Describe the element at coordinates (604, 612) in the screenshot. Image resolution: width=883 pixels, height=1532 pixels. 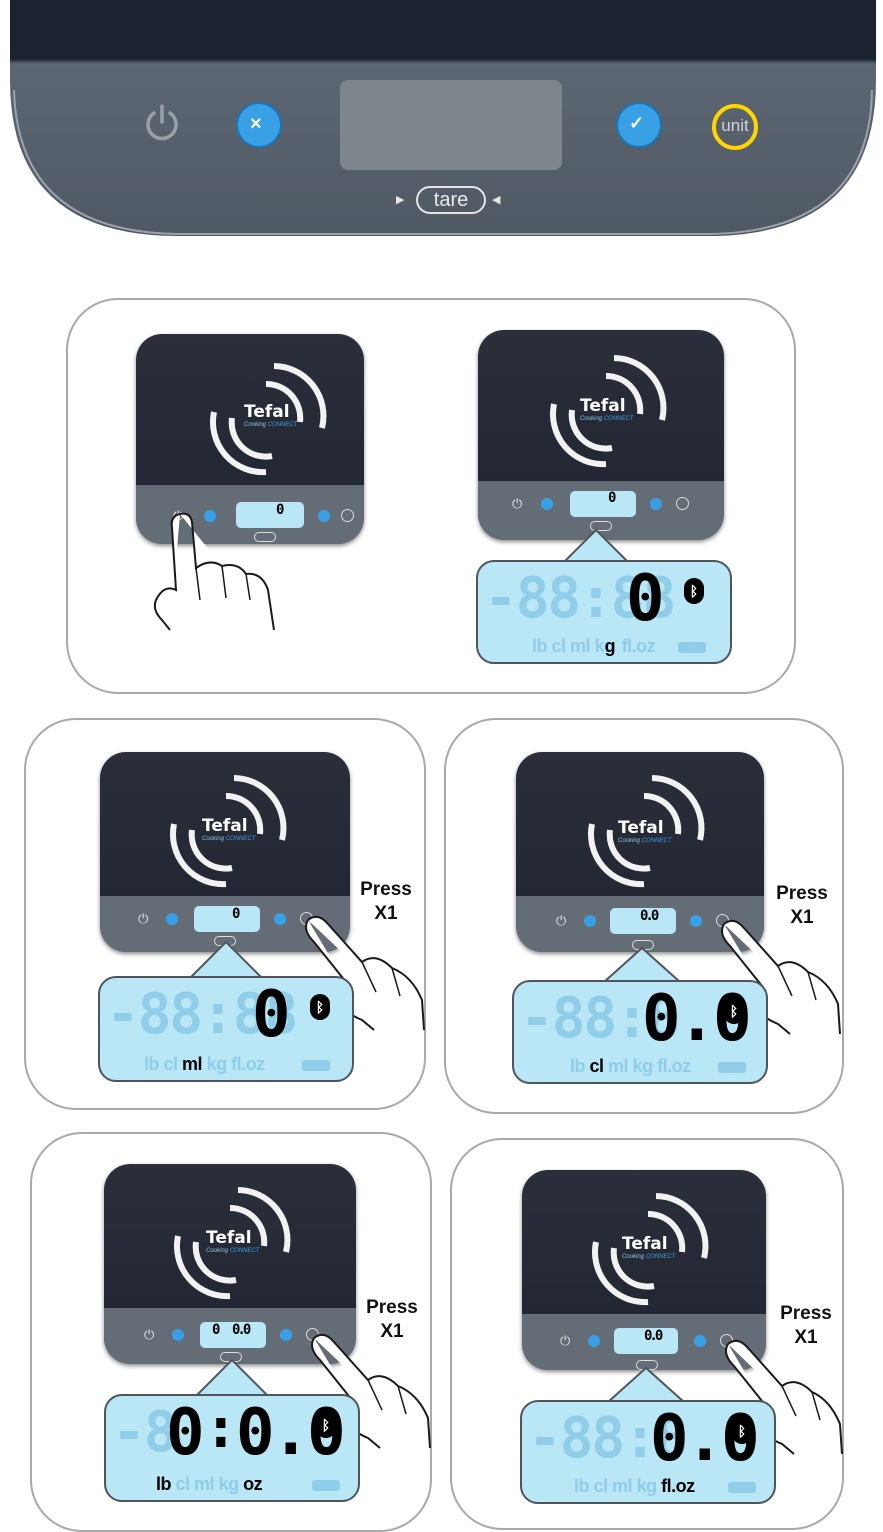
I see `lcd-zoom-display: -88:88 0 ᛒ lb cl ml kgg fl.oz` at that location.